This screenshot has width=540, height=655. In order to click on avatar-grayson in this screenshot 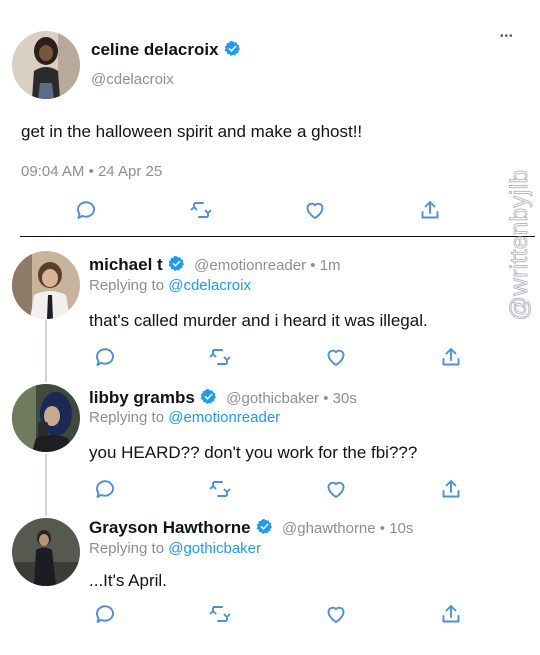, I will do `click(46, 552)`.